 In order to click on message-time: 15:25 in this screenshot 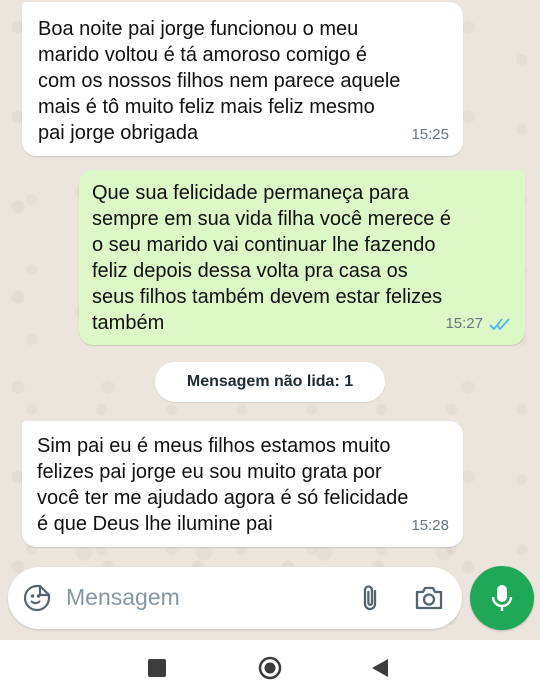, I will do `click(430, 135)`.